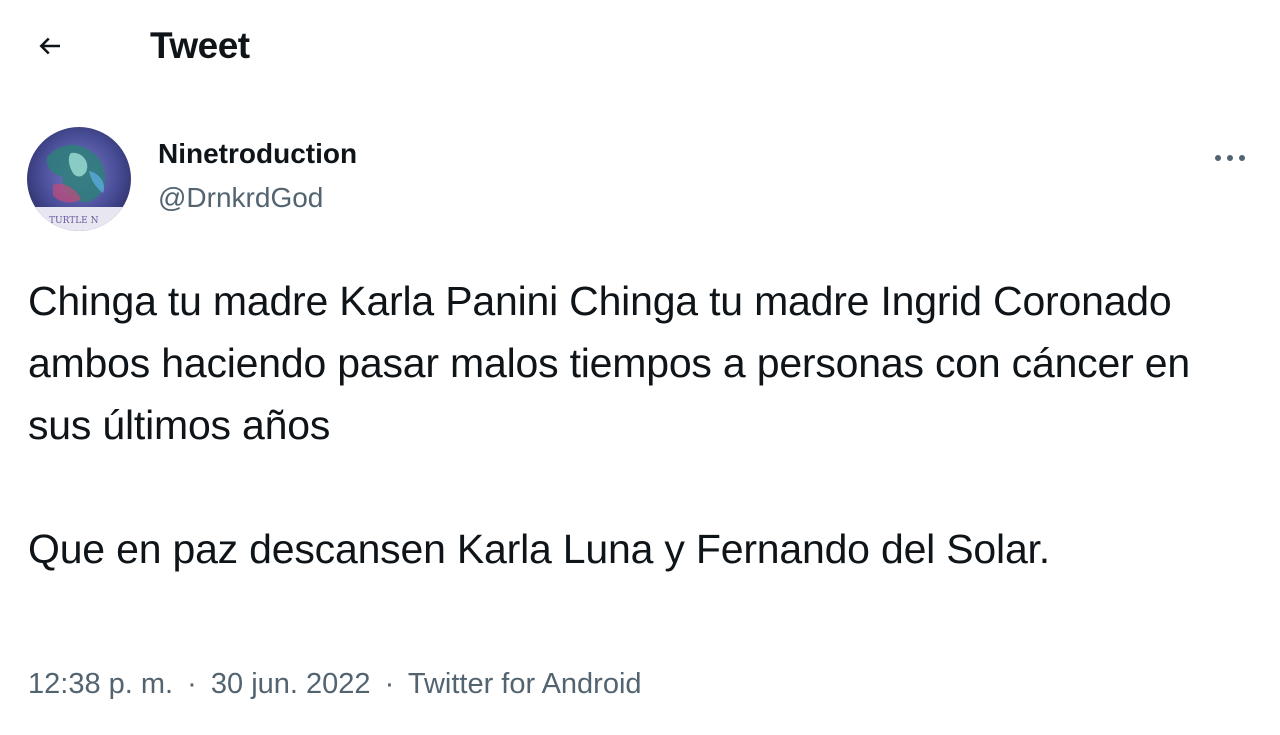 This screenshot has width=1280, height=735. I want to click on page-title: Tweet, so click(200, 45).